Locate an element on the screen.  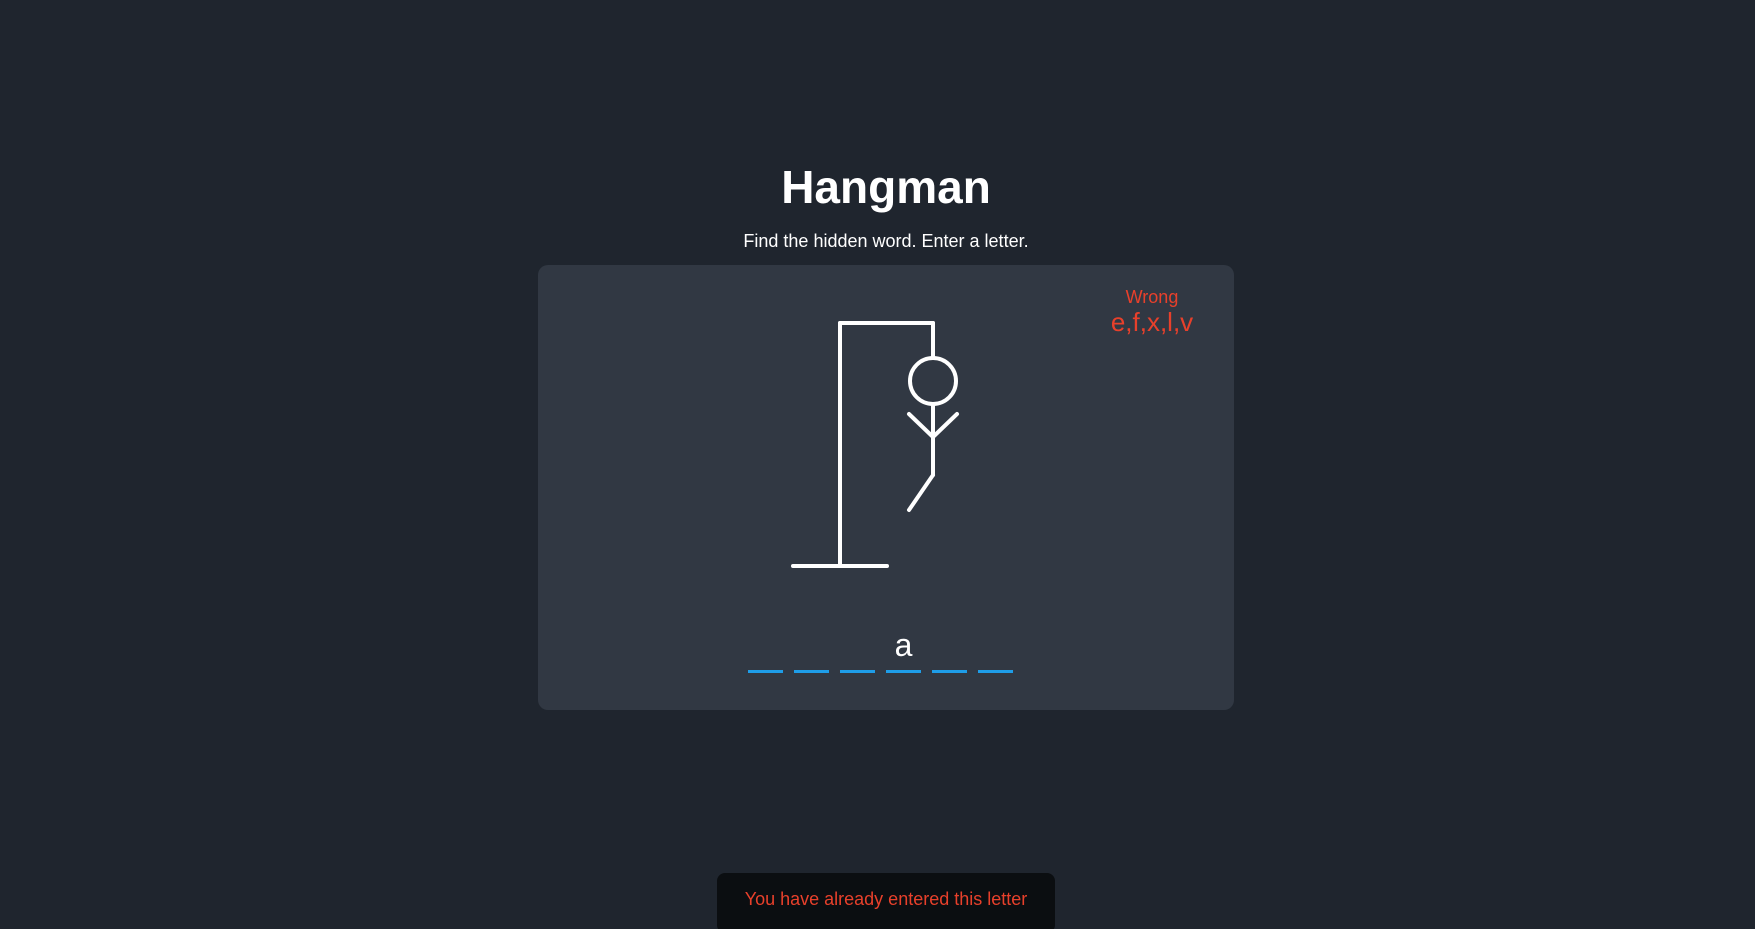
figure-left-arm is located at coordinates (921, 425).